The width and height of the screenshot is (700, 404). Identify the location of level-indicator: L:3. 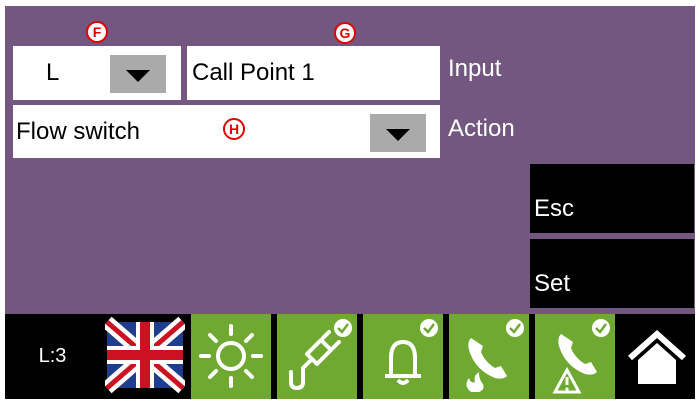
(52, 356).